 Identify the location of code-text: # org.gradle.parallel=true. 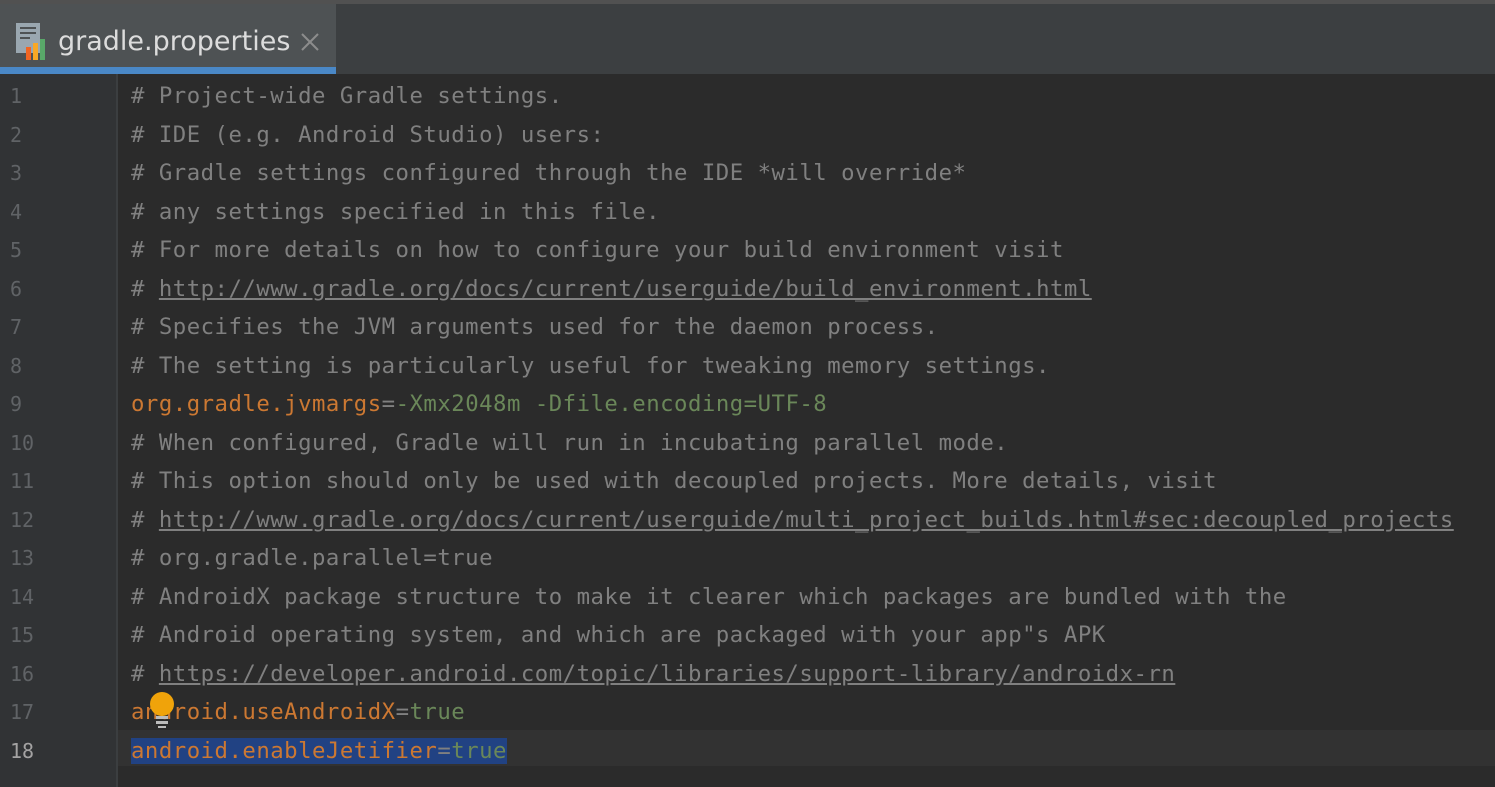
(312, 558).